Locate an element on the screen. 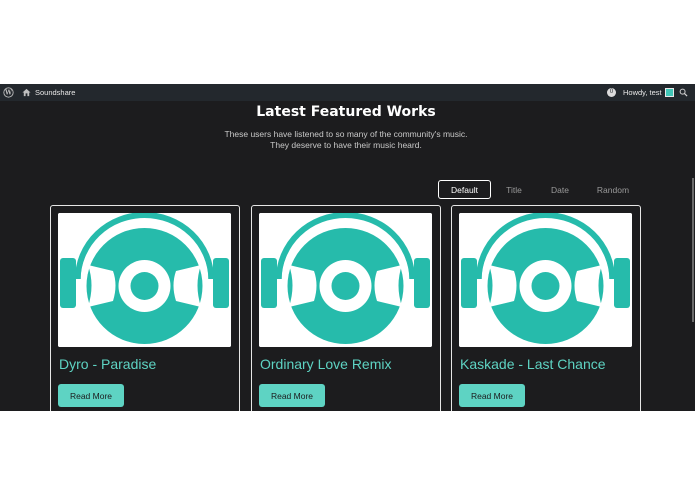  work-title: Kaskade - Last Chance is located at coordinates (533, 364).